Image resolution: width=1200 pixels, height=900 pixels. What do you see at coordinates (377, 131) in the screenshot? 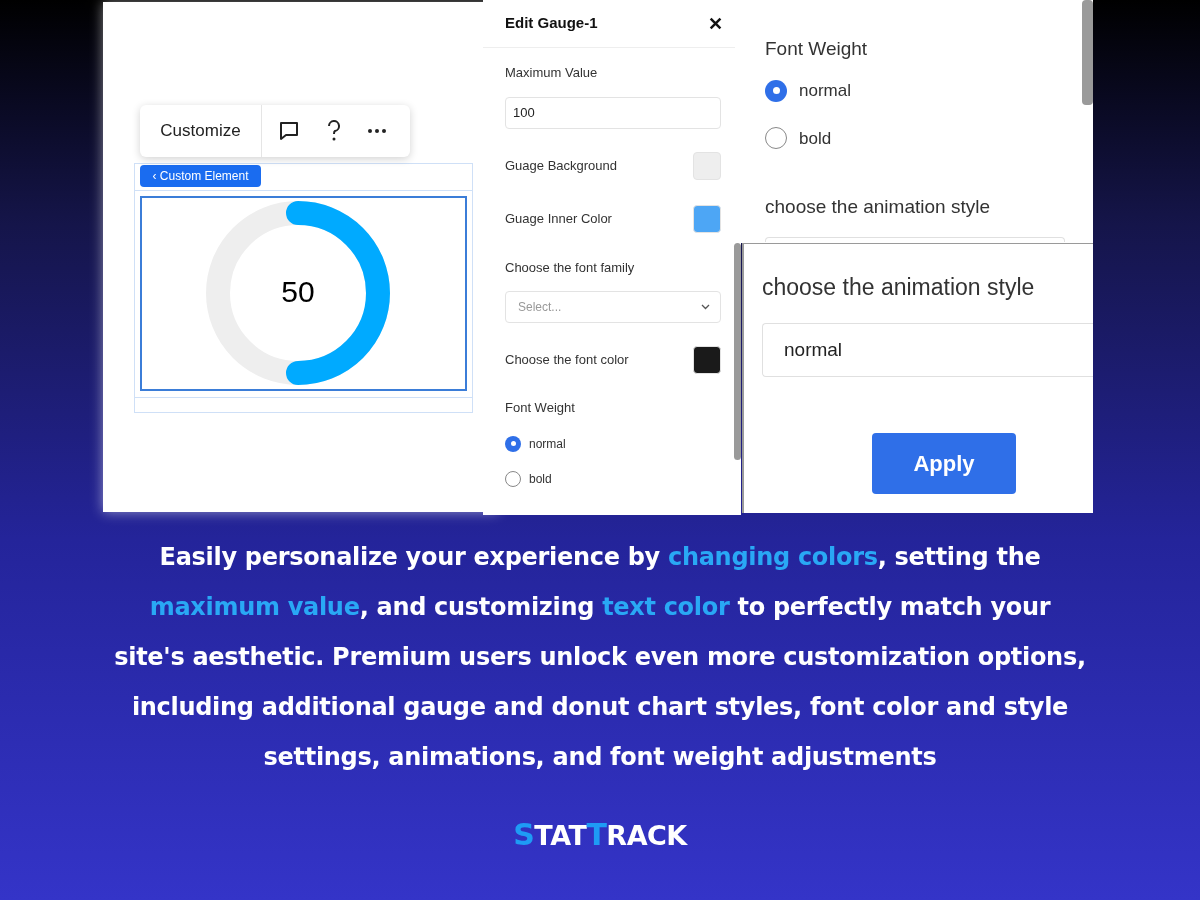
I see `more-icon` at bounding box center [377, 131].